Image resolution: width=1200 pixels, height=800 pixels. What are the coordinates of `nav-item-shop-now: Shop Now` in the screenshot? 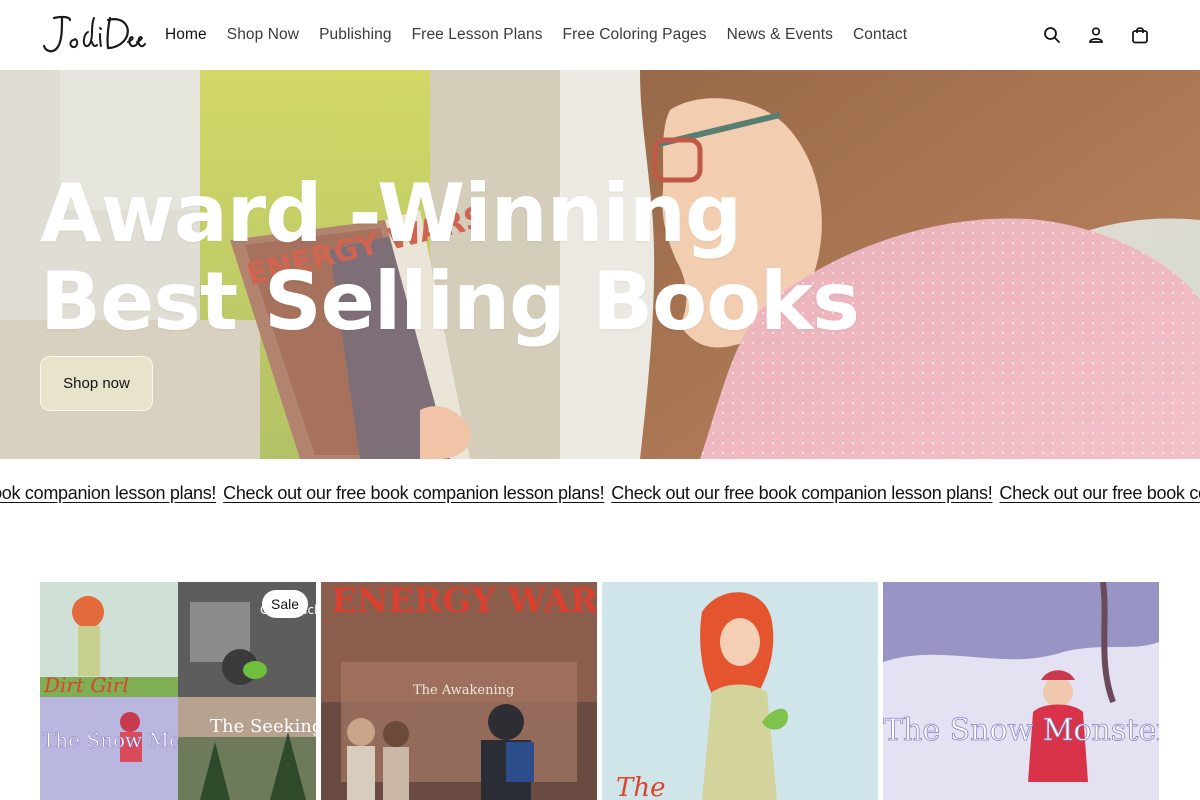 It's located at (263, 35).